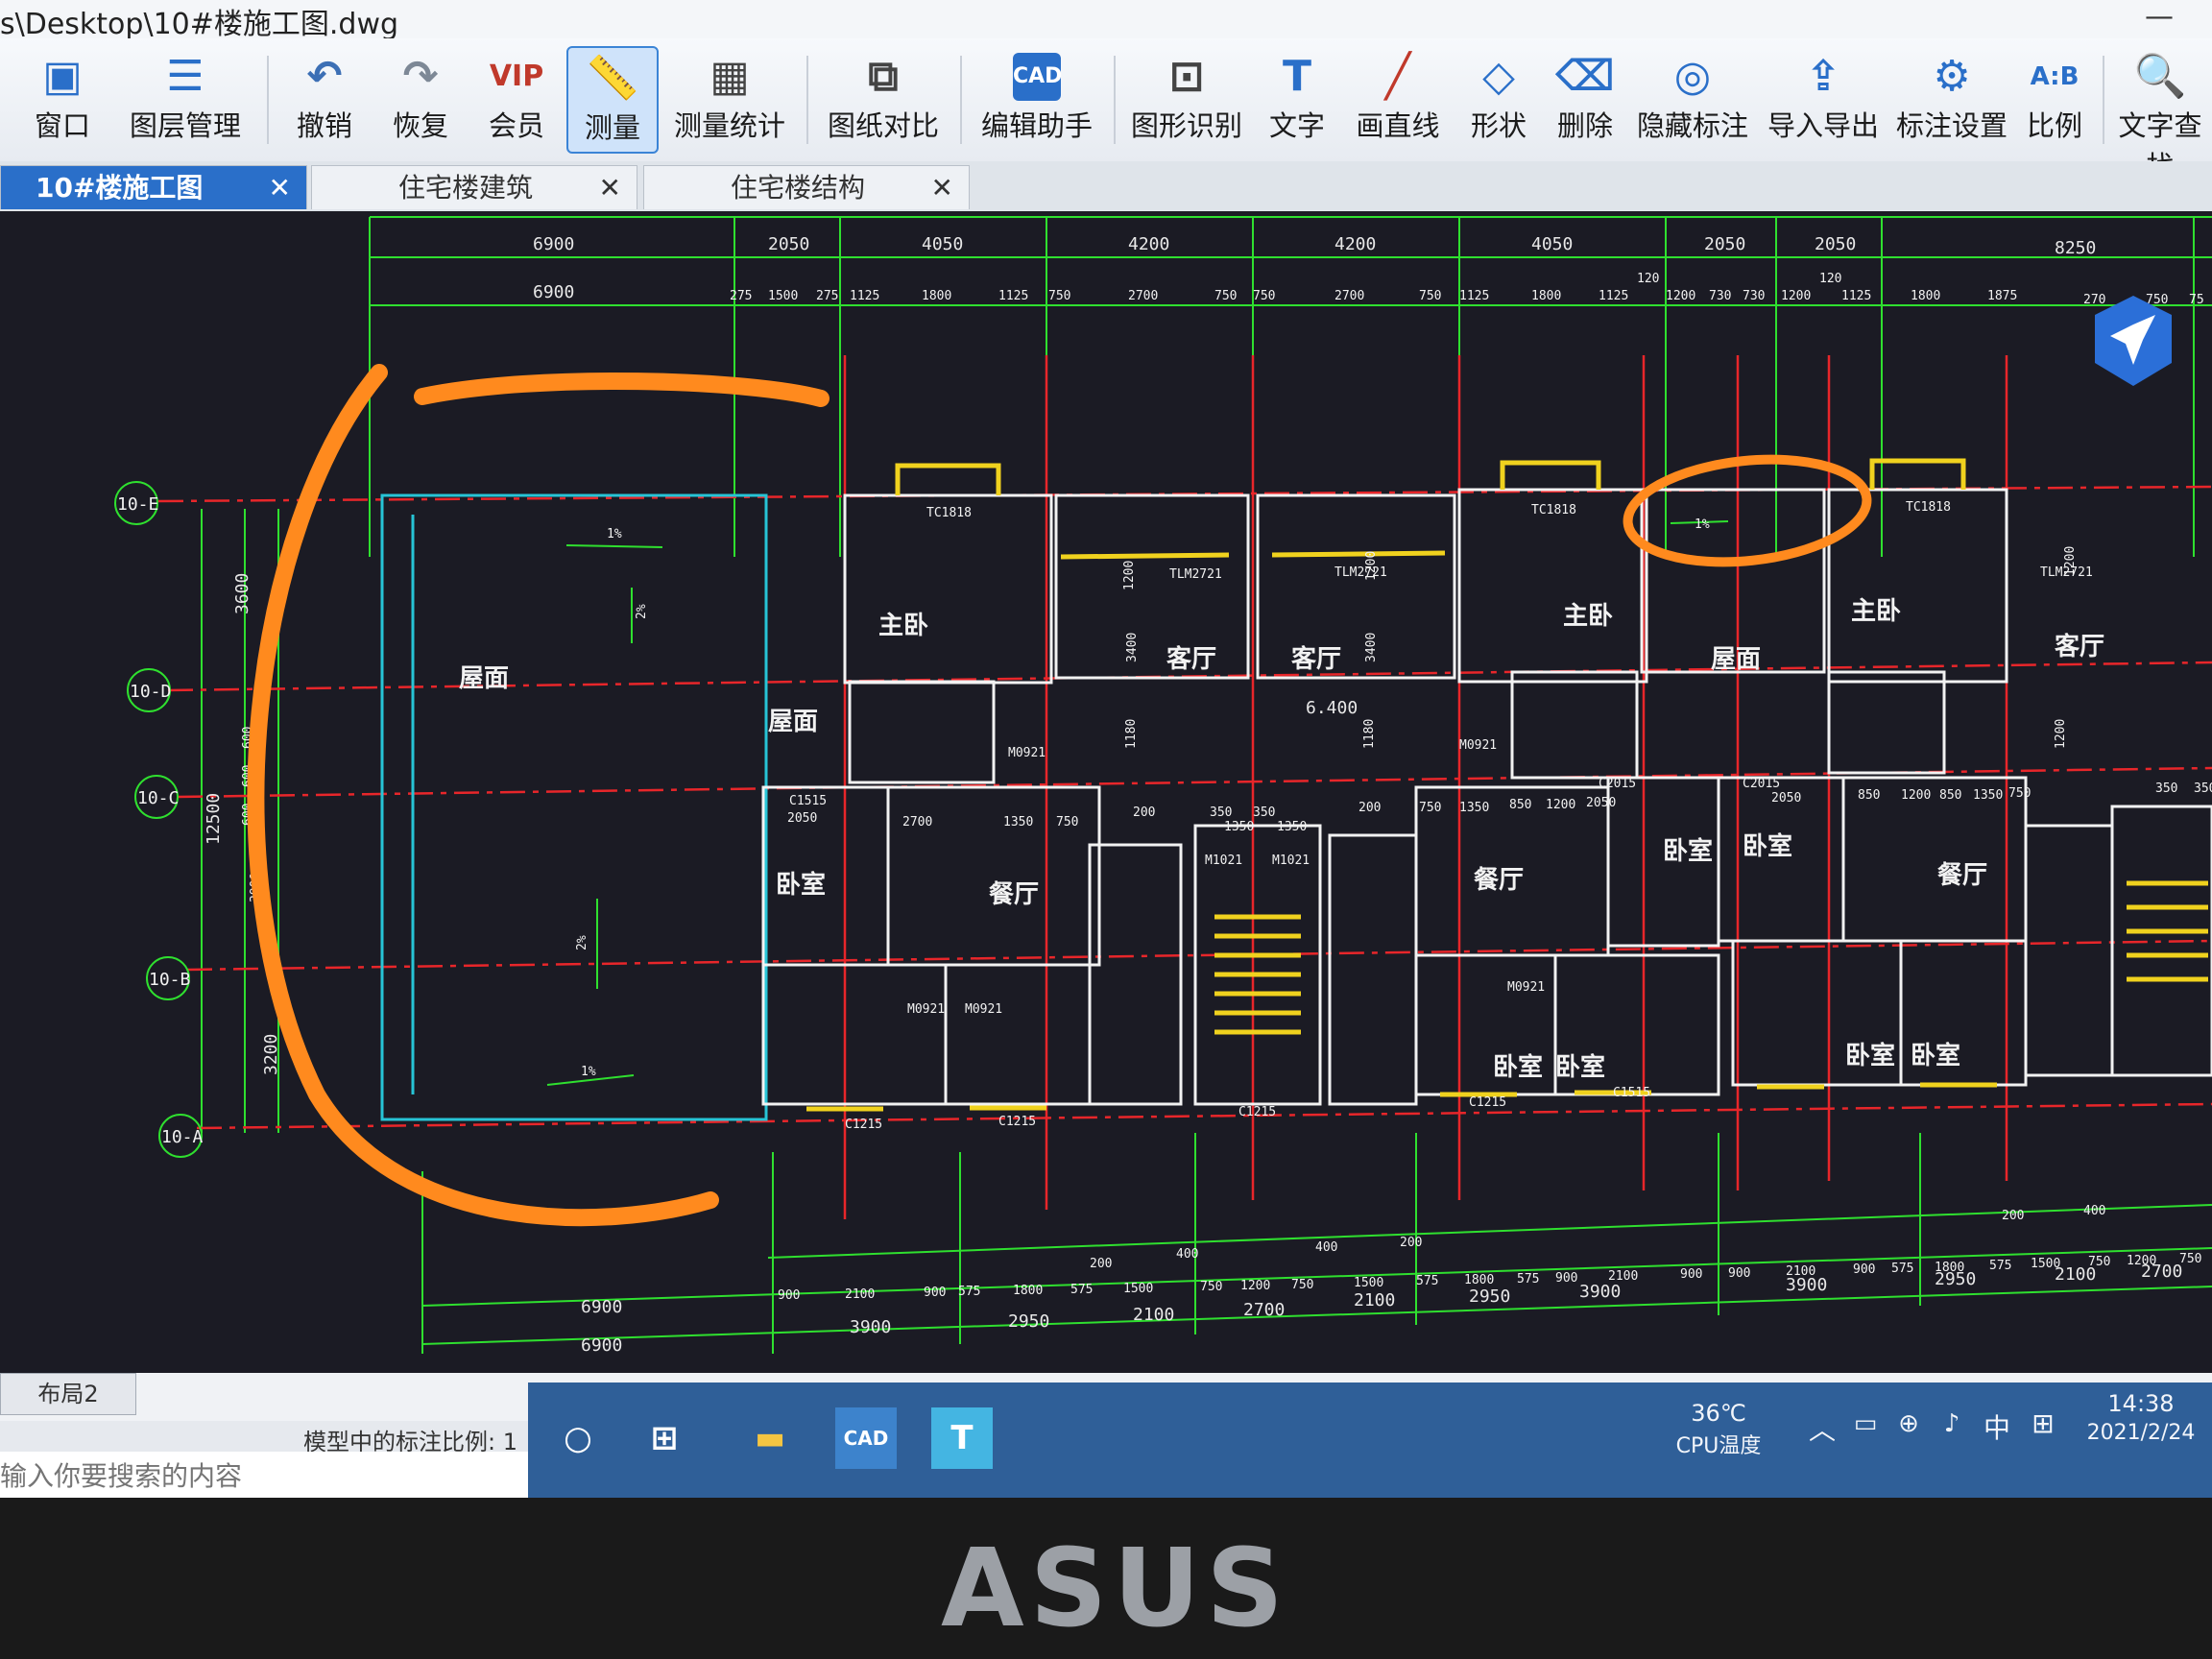  What do you see at coordinates (1106, 110) in the screenshot?
I see `toolbar: ▣ 窗口 ☰ 图层管理 ↶ 撤销 ↷ 恢复 VIP 会员 📏 测量 ▦ 测量统计` at bounding box center [1106, 110].